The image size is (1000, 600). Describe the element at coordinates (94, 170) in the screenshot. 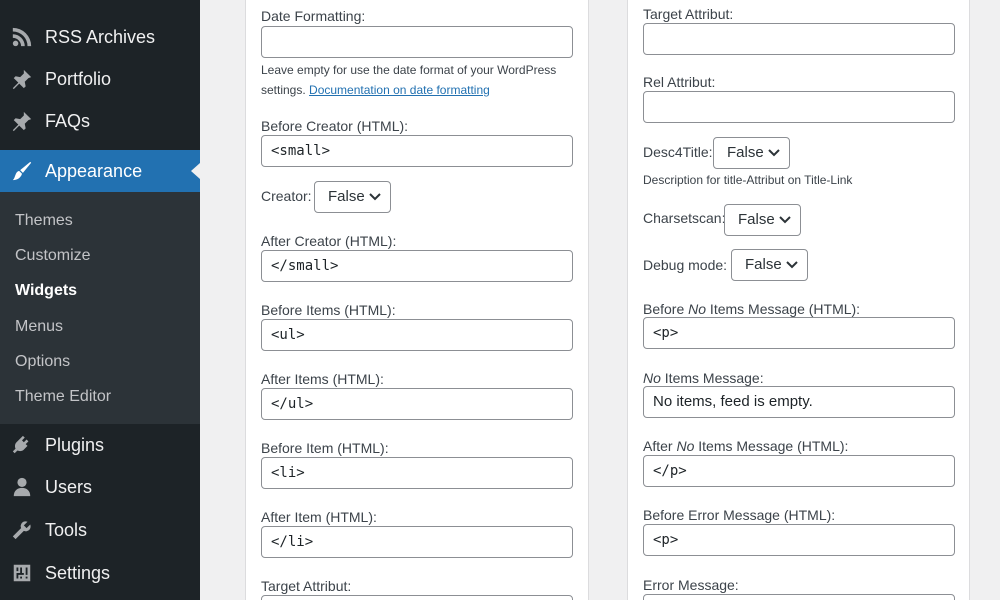

I see `menu-label: Appearance` at that location.